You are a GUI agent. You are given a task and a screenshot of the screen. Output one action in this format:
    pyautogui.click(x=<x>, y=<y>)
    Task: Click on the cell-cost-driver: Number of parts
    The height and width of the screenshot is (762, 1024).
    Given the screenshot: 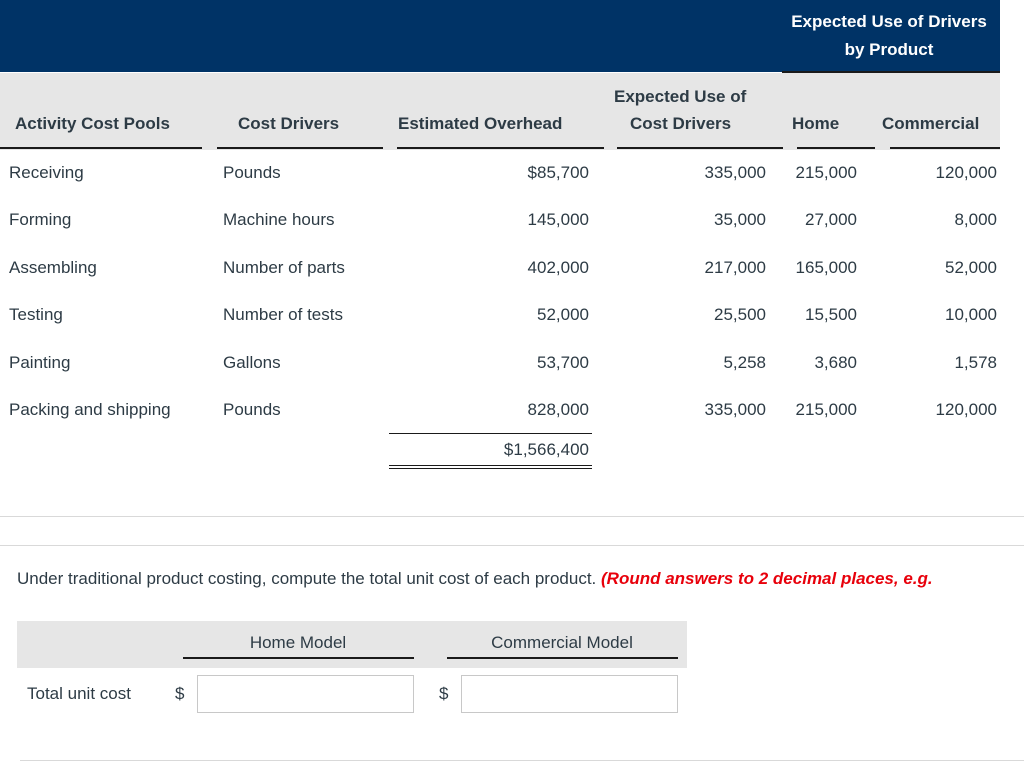 What is the action you would take?
    pyautogui.click(x=284, y=267)
    